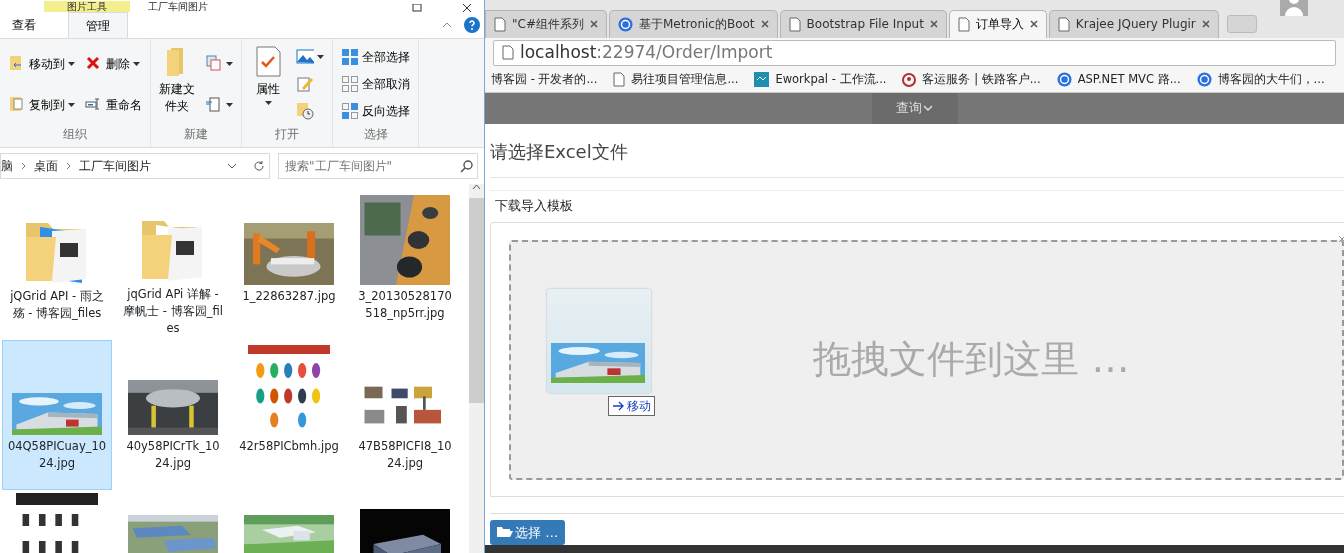 The width and height of the screenshot is (1344, 553). Describe the element at coordinates (177, 84) in the screenshot. I see `ribbon-button: 新建文件夹` at that location.